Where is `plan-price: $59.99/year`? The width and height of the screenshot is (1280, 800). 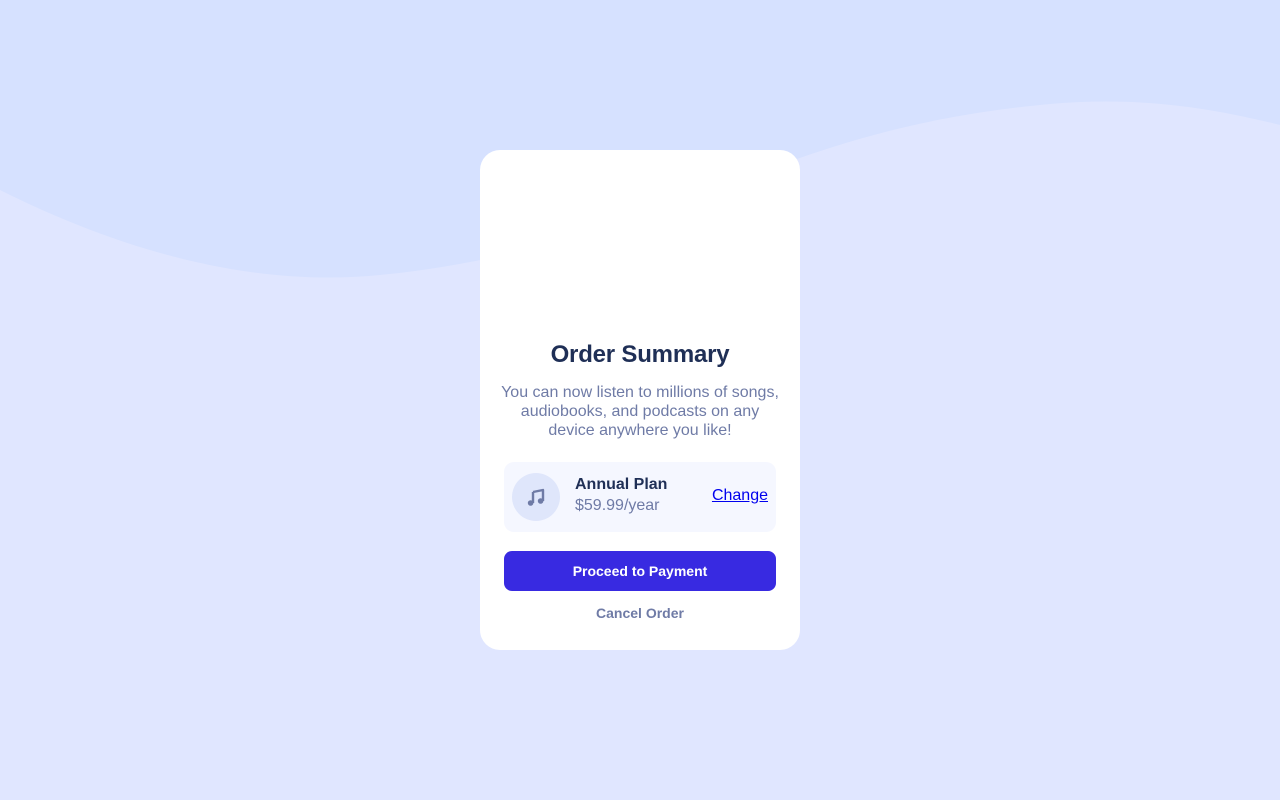
plan-price: $59.99/year is located at coordinates (617, 505).